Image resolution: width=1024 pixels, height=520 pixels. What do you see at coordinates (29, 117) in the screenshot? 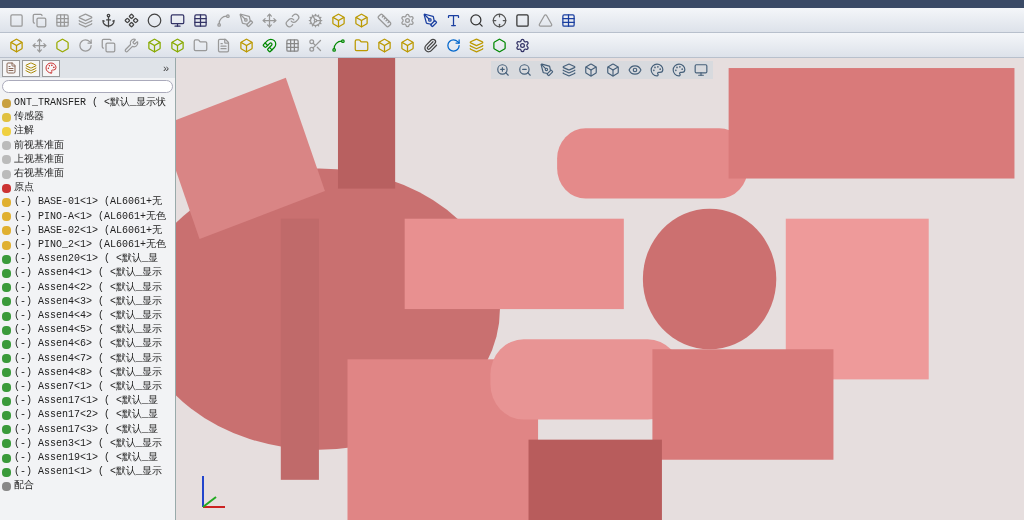
I see `tree-item: 传感器` at bounding box center [29, 117].